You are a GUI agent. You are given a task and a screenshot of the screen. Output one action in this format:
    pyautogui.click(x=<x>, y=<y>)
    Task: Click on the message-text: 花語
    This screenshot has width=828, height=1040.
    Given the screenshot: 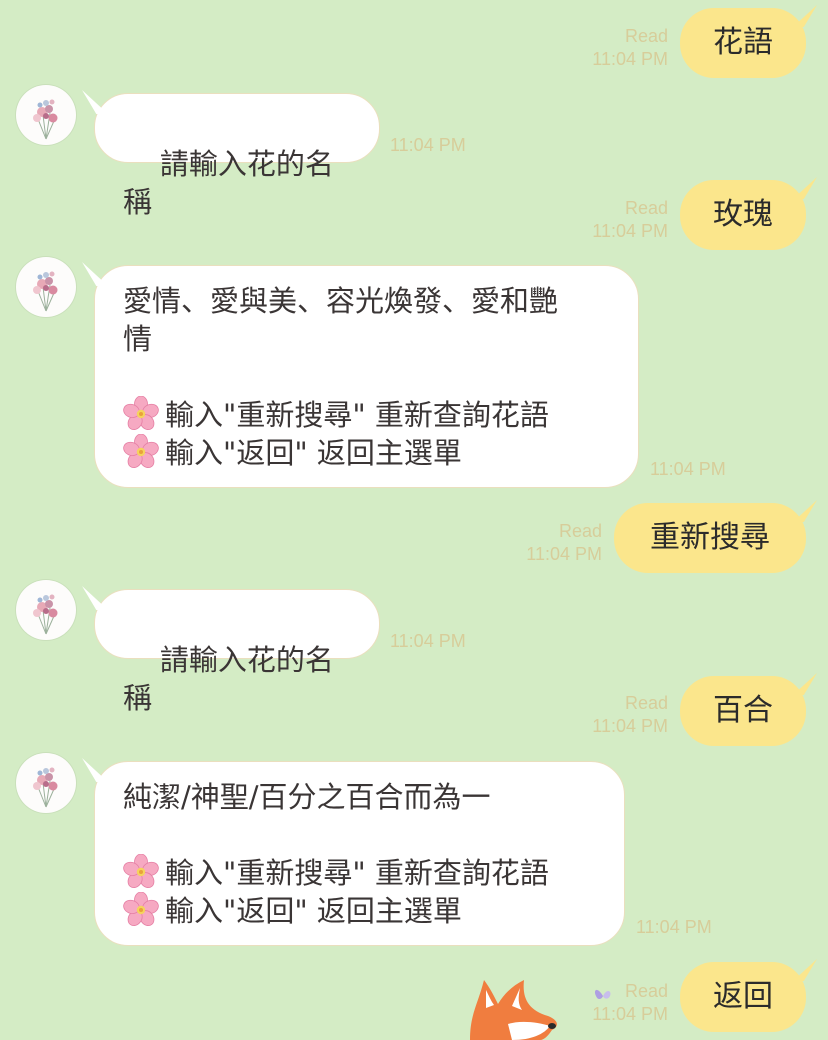 What is the action you would take?
    pyautogui.click(x=743, y=42)
    